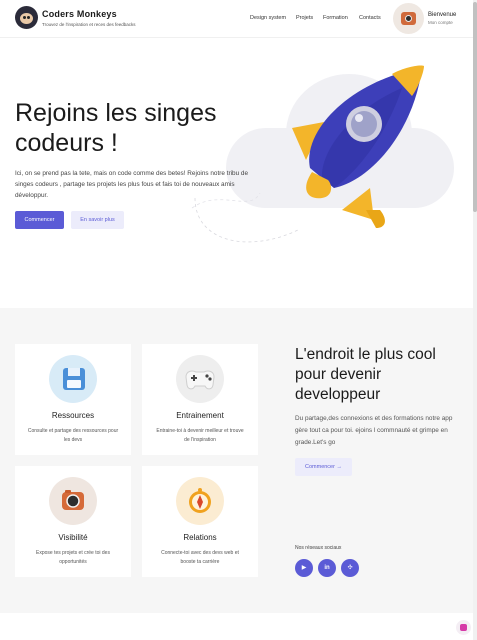 Image resolution: width=477 pixels, height=640 pixels. Describe the element at coordinates (320, 467) in the screenshot. I see `button-label: Commencer` at that location.